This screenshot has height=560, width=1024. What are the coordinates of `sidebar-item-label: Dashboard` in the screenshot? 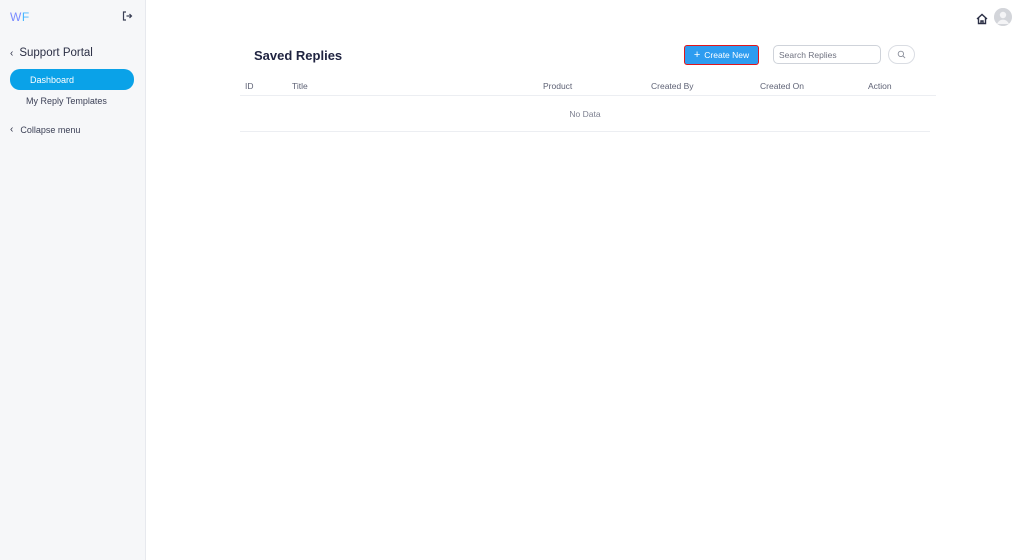 It's located at (52, 79).